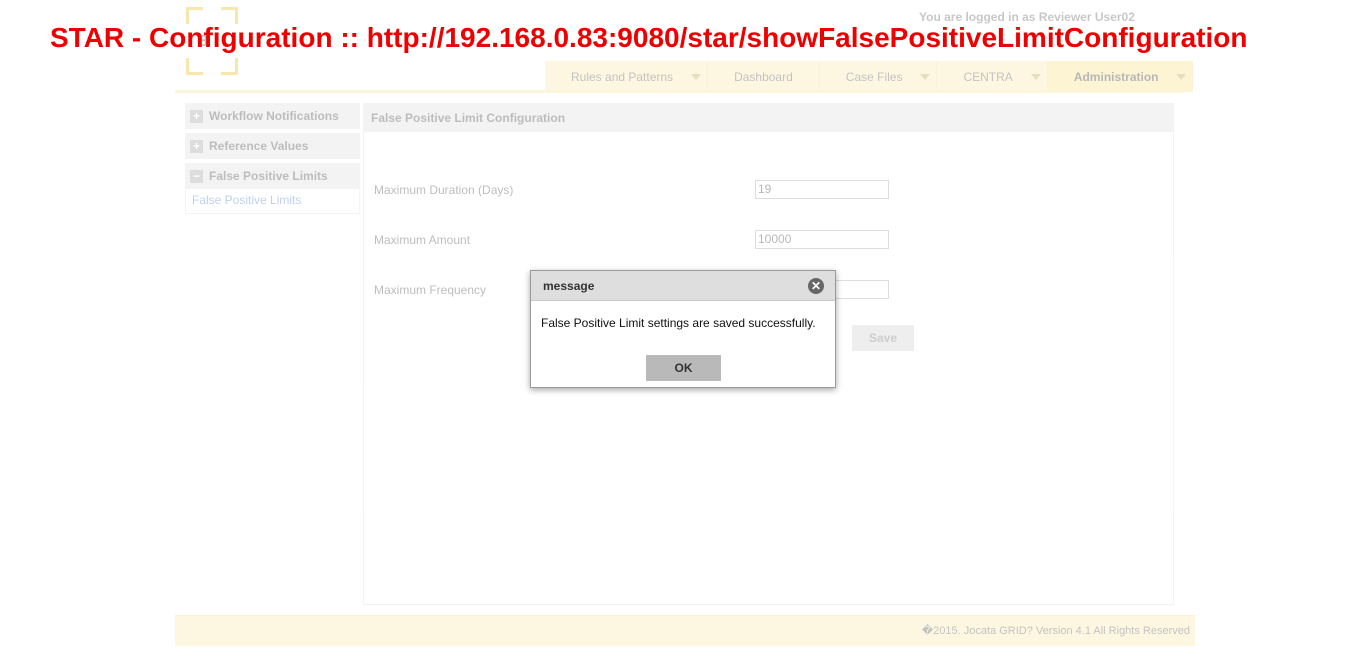 The image size is (1349, 660). Describe the element at coordinates (683, 368) in the screenshot. I see `ok-button: OK` at that location.